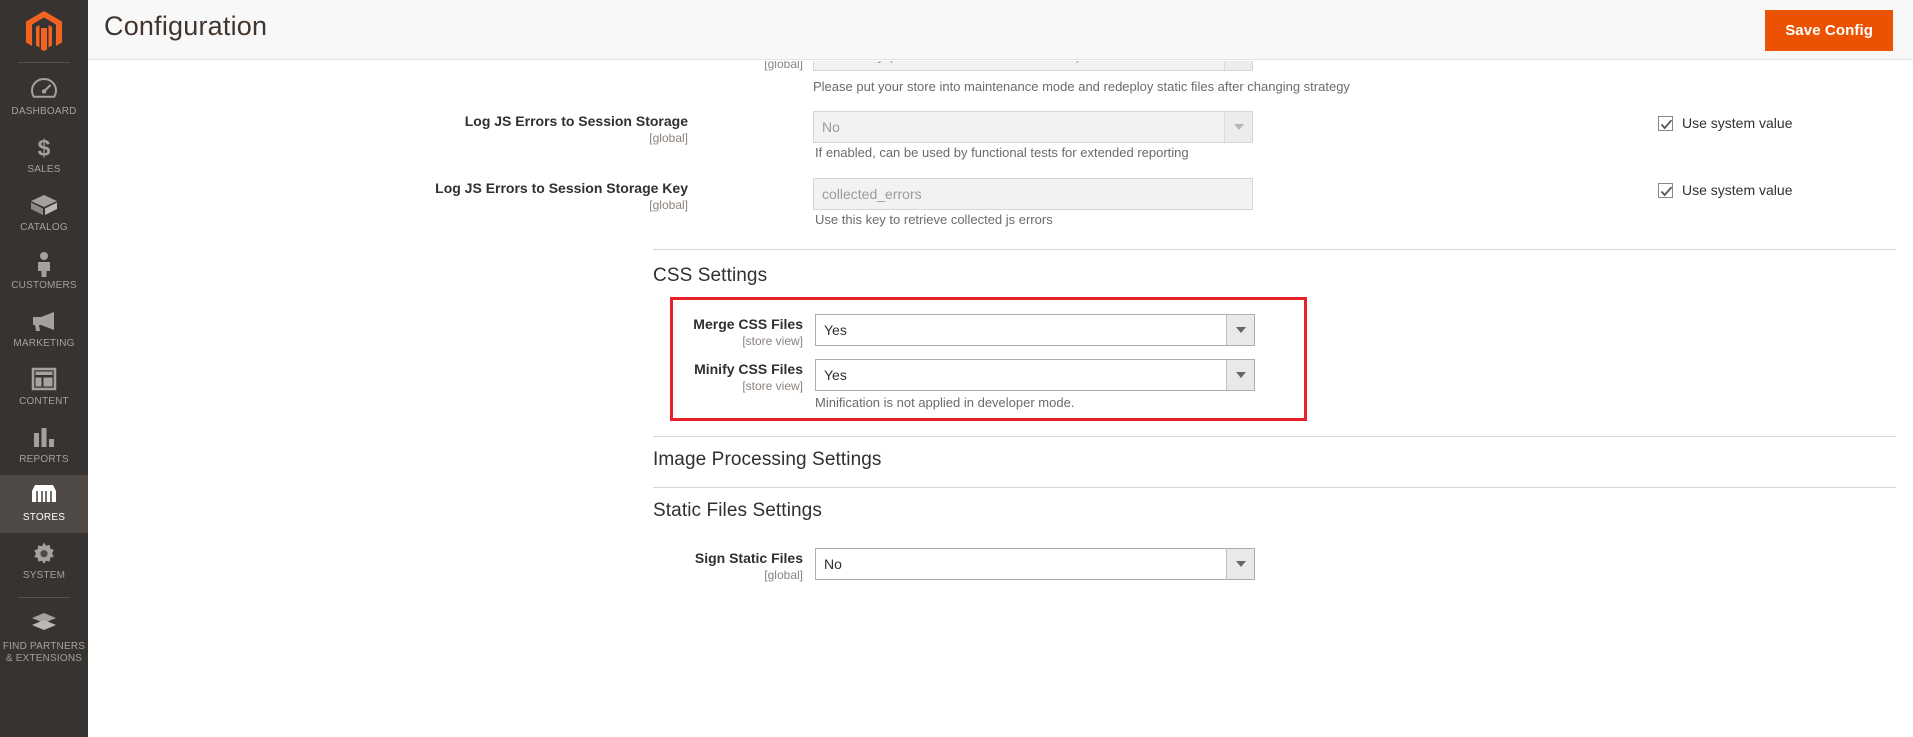 The image size is (1913, 737). I want to click on sidebar-item-marketing: MARKETING, so click(44, 330).